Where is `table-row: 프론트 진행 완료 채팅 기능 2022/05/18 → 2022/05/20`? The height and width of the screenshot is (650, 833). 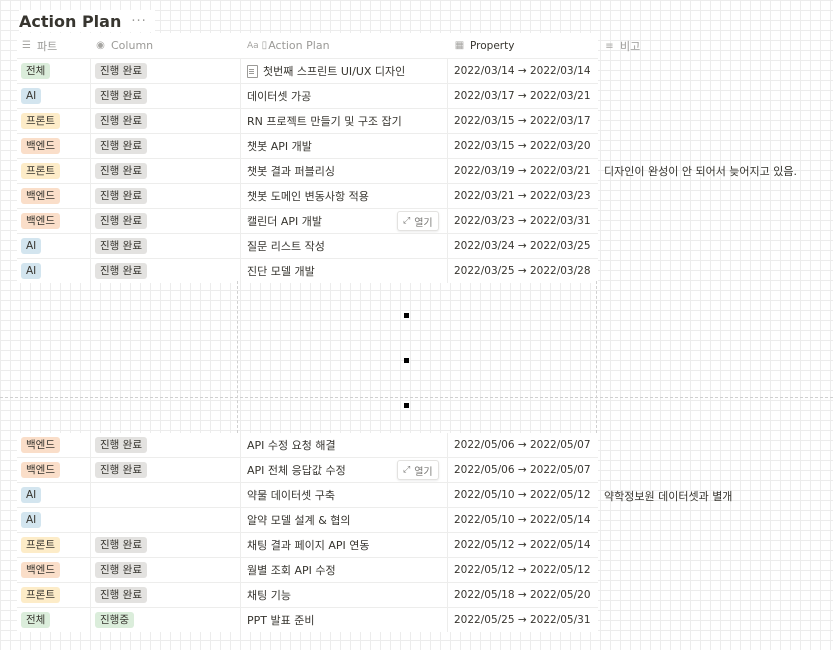
table-row: 프론트 진행 완료 채팅 기능 2022/05/18 → 2022/05/20 is located at coordinates (307, 594).